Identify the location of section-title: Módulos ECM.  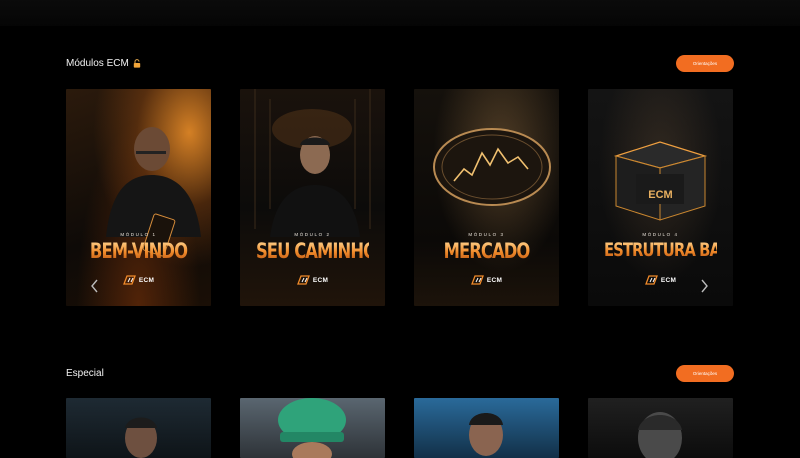
(103, 63).